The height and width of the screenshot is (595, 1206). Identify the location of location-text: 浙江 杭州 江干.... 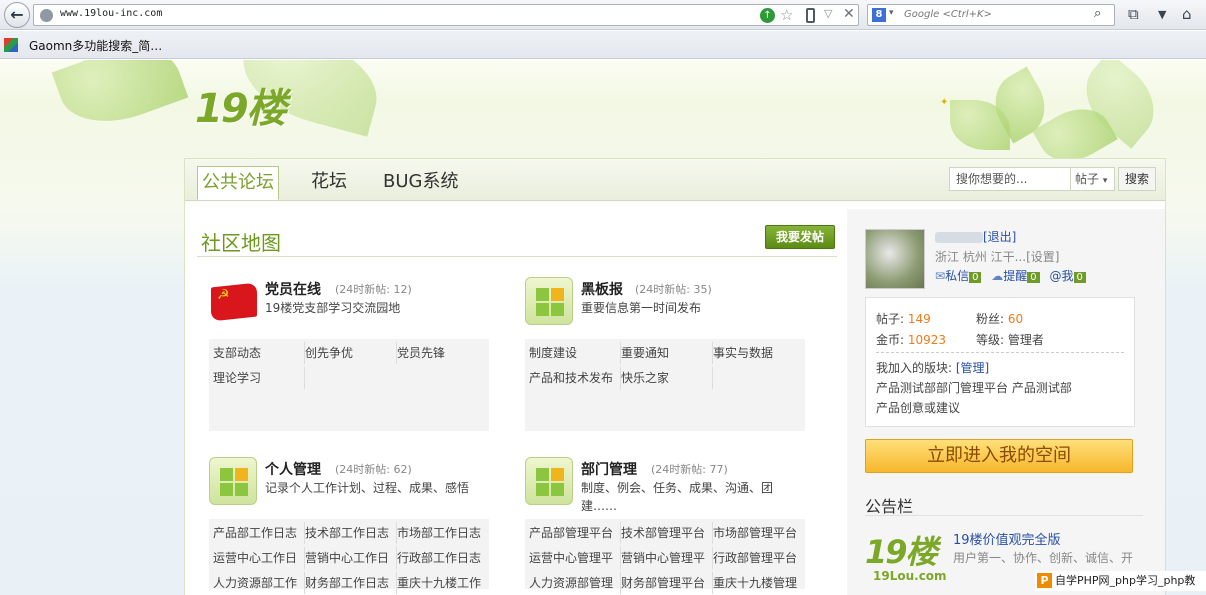
(981, 257).